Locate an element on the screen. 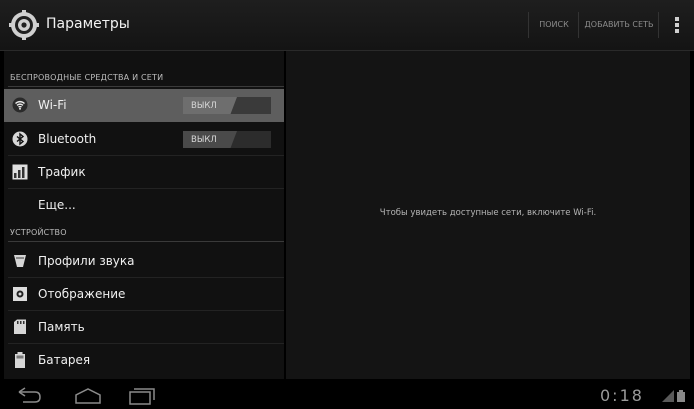 This screenshot has height=409, width=694. app-title: Параметры is located at coordinates (88, 24).